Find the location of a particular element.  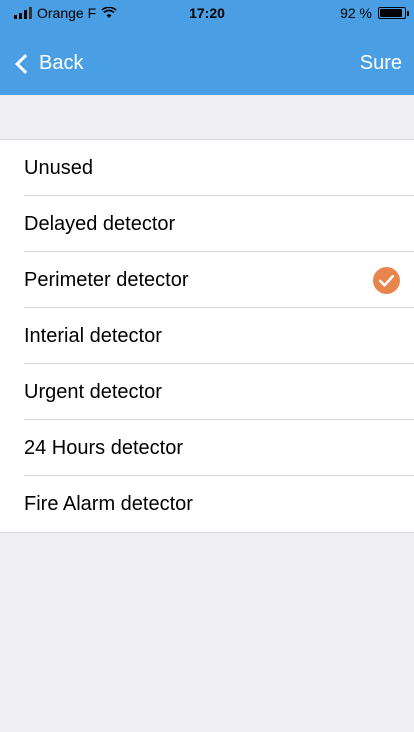

battery-icon is located at coordinates (393, 13).